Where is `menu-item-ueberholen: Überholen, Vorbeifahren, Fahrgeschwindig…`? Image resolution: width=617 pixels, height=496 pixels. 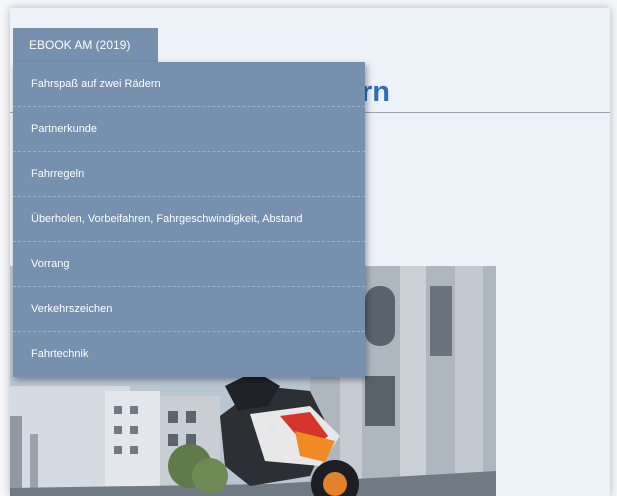
menu-item-ueberholen: Überholen, Vorbeifahren, Fahrgeschwindig… is located at coordinates (189, 219).